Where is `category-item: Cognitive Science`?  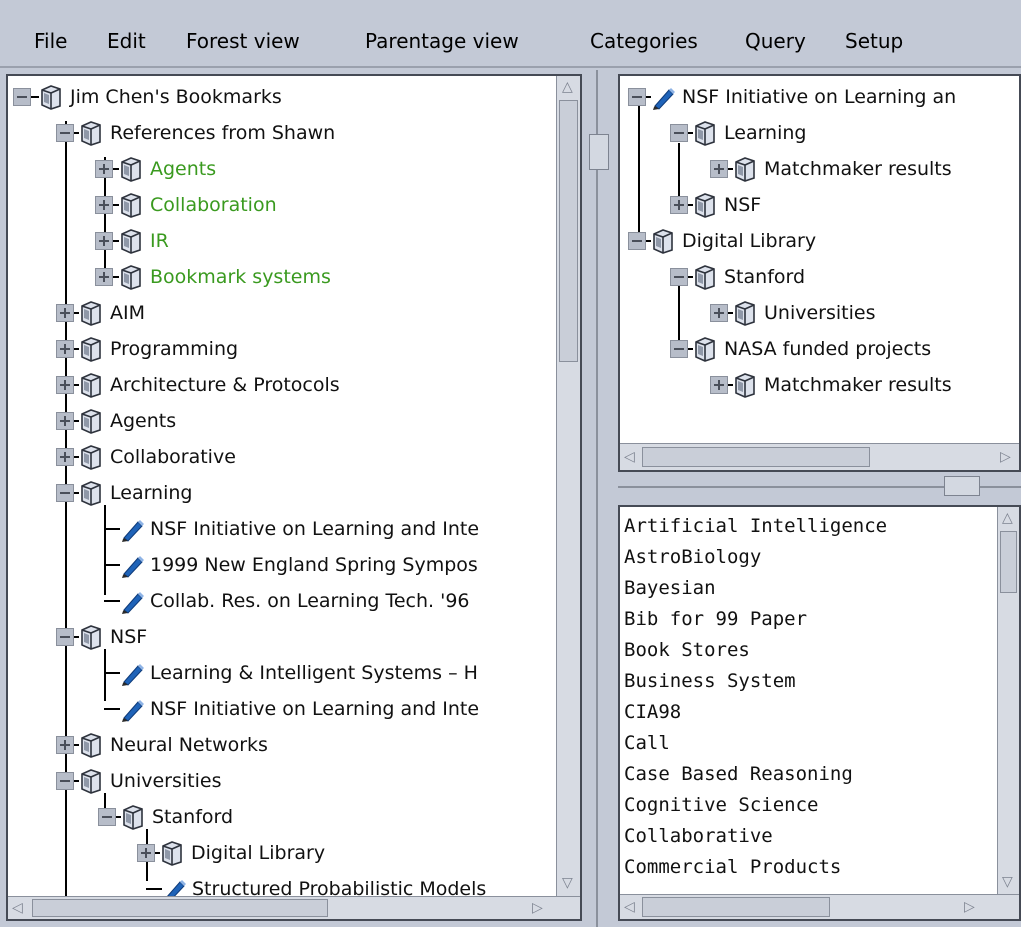 category-item: Cognitive Science is located at coordinates (721, 805).